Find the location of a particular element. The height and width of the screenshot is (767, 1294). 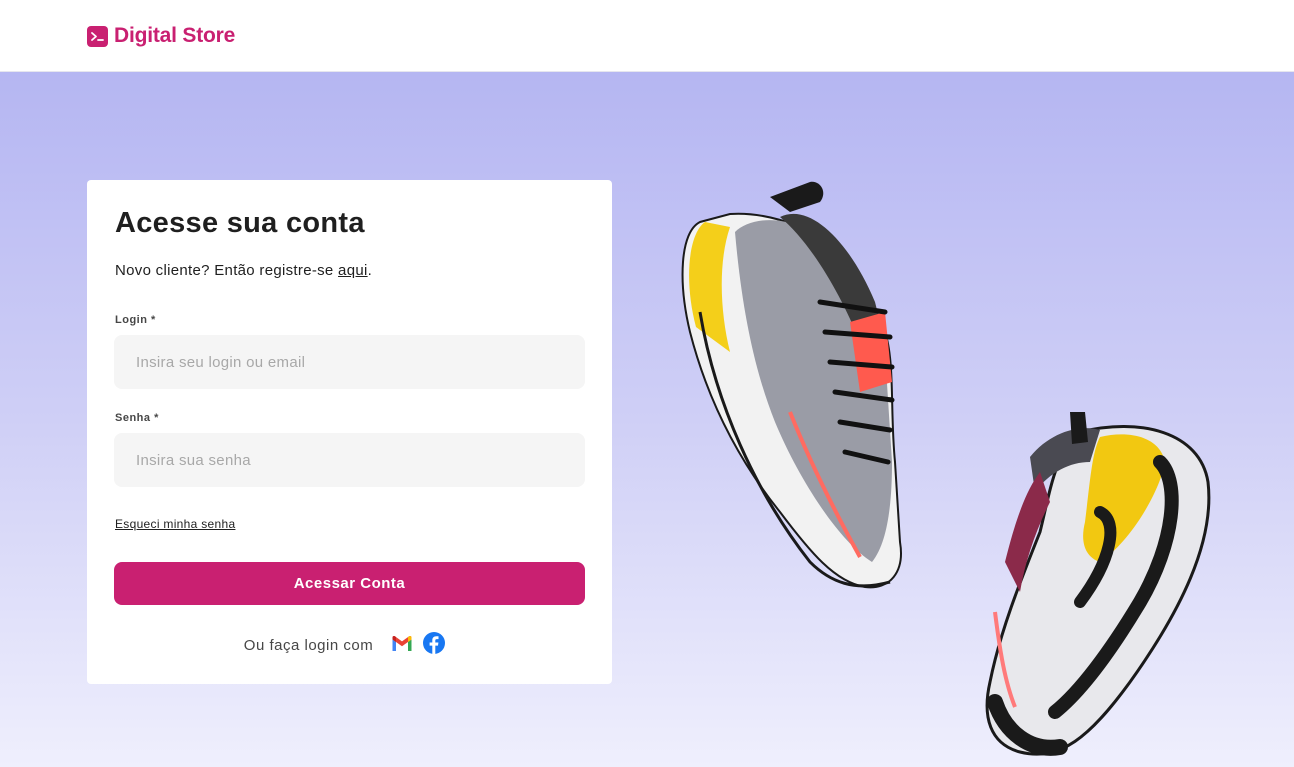

register-prompt: Novo cliente? Então registre-se aqui. is located at coordinates (243, 270).